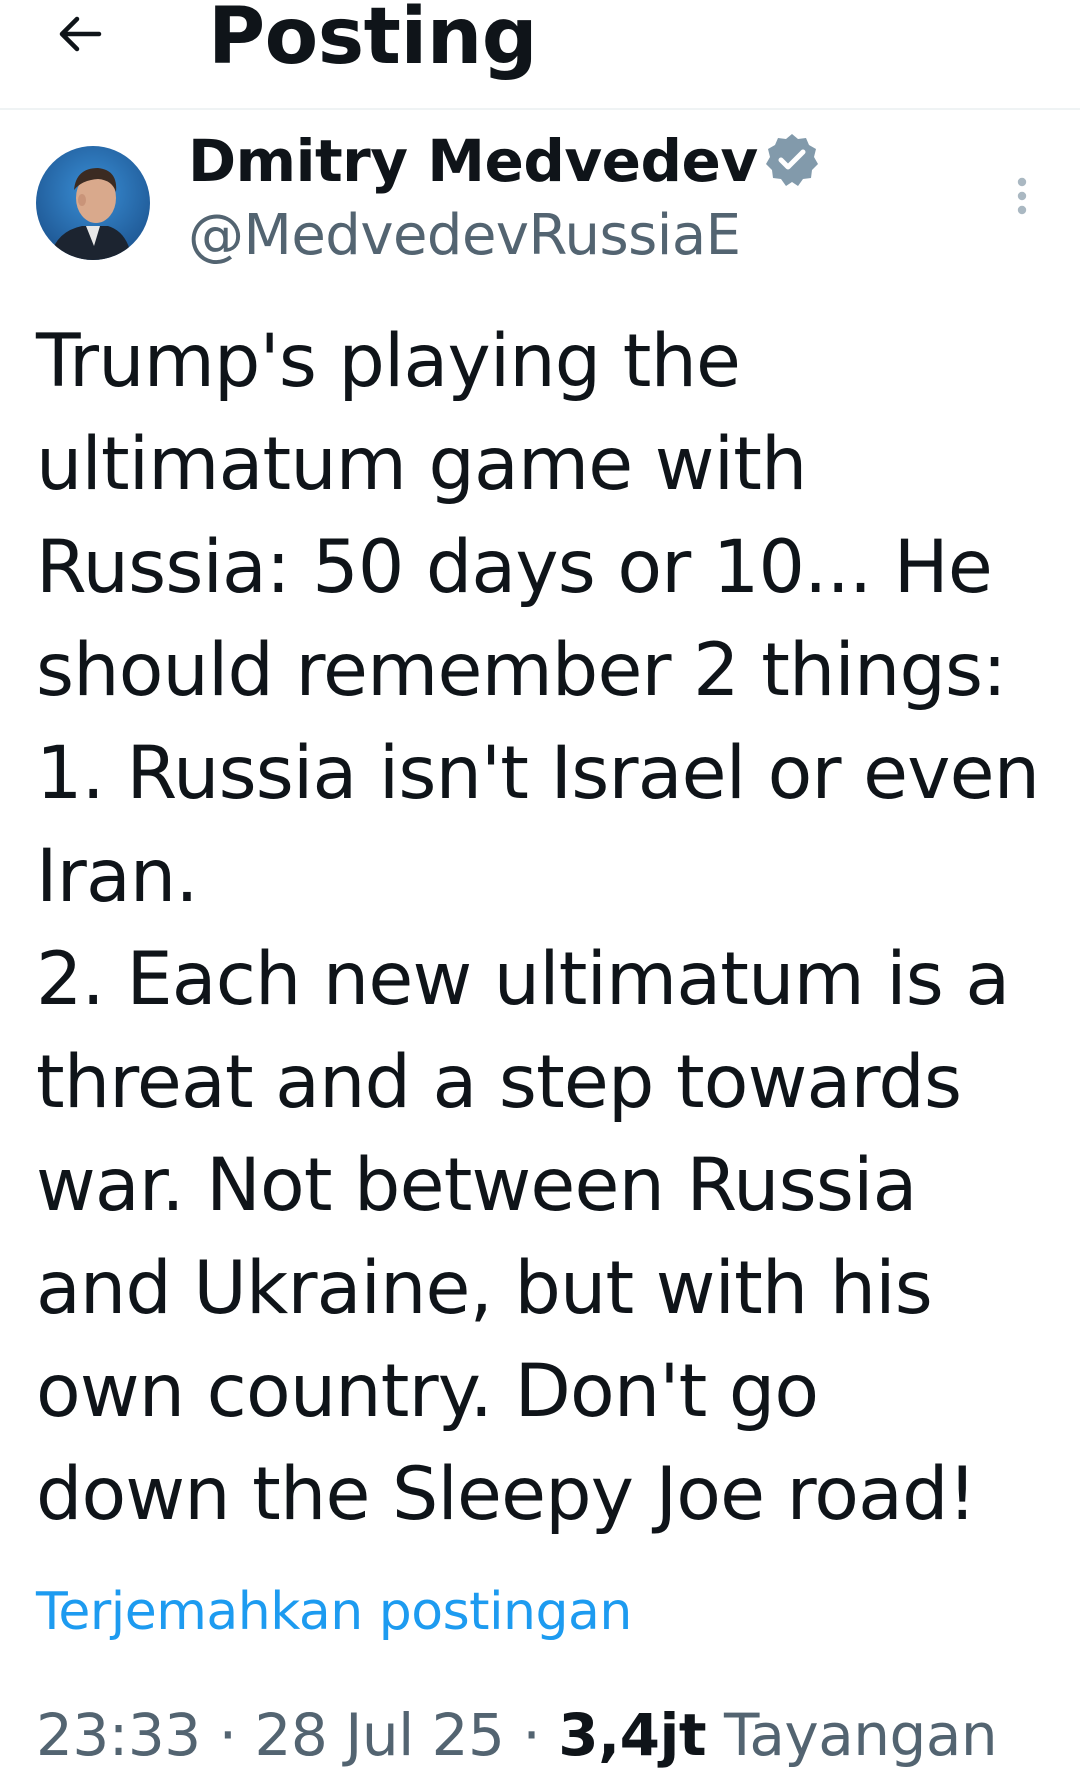 The height and width of the screenshot is (1780, 1080). What do you see at coordinates (93, 203) in the screenshot?
I see `avatar` at bounding box center [93, 203].